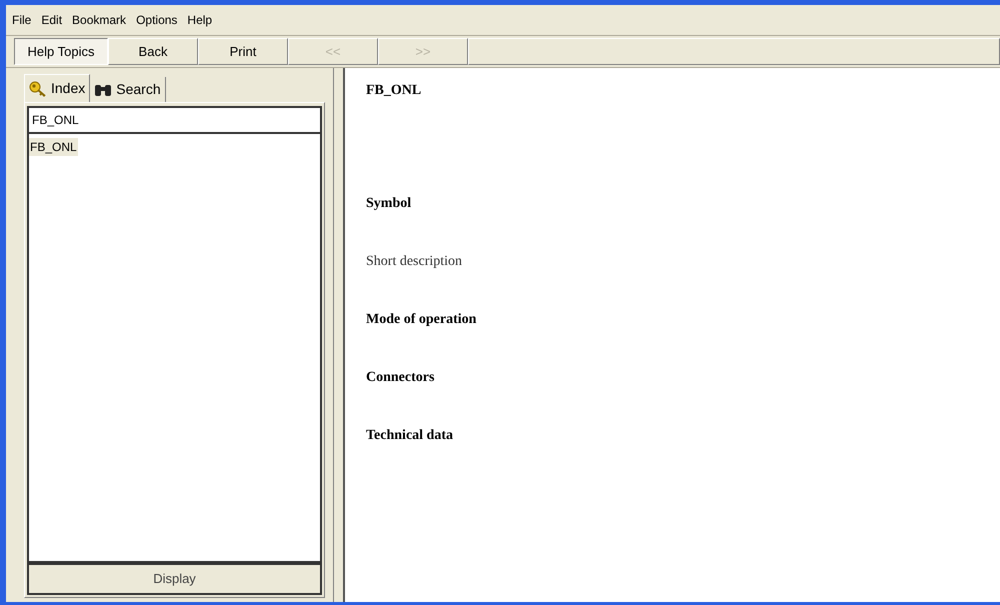  What do you see at coordinates (409, 436) in the screenshot?
I see `section-heading: Technical data` at bounding box center [409, 436].